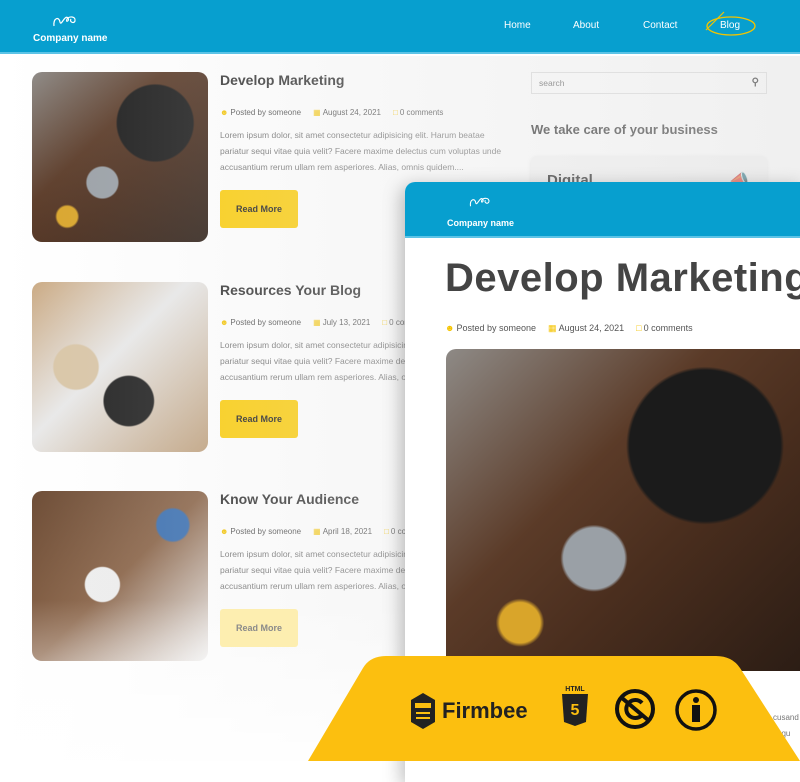  Describe the element at coordinates (602, 210) in the screenshot. I see `preview-header: Company name` at that location.